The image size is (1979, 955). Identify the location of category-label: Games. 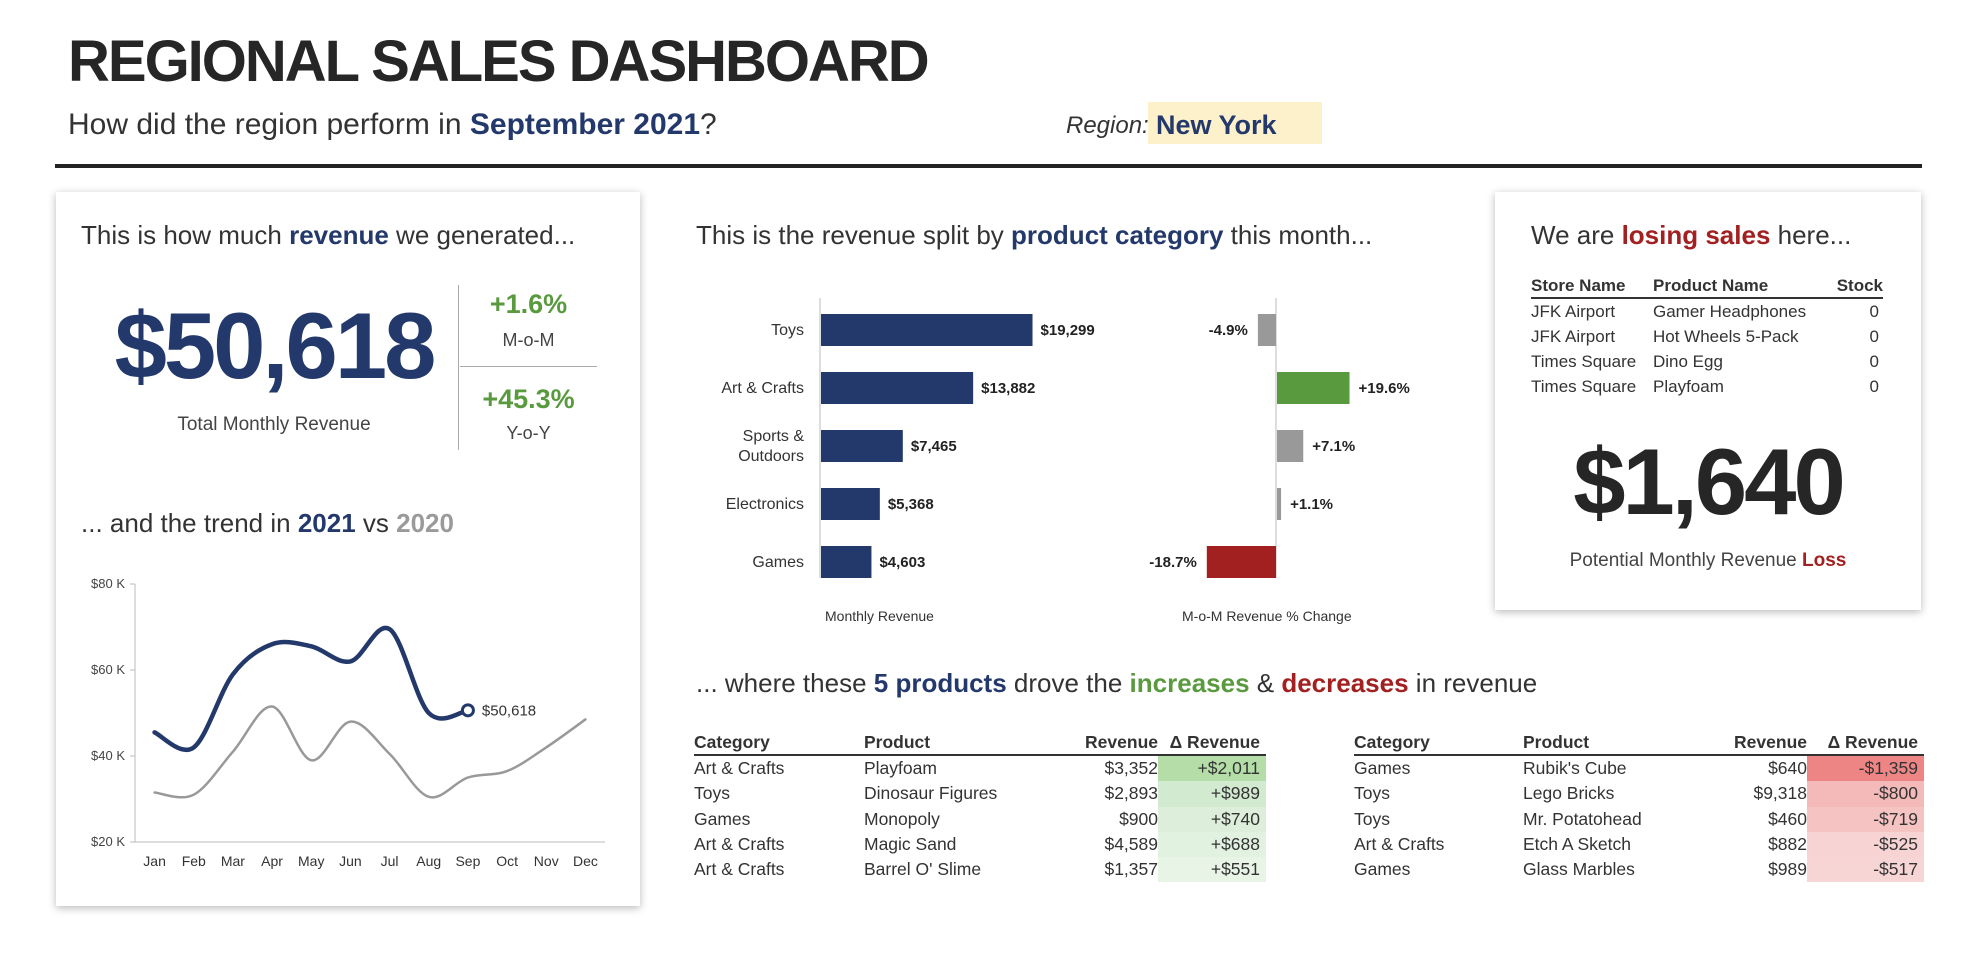
(778, 562).